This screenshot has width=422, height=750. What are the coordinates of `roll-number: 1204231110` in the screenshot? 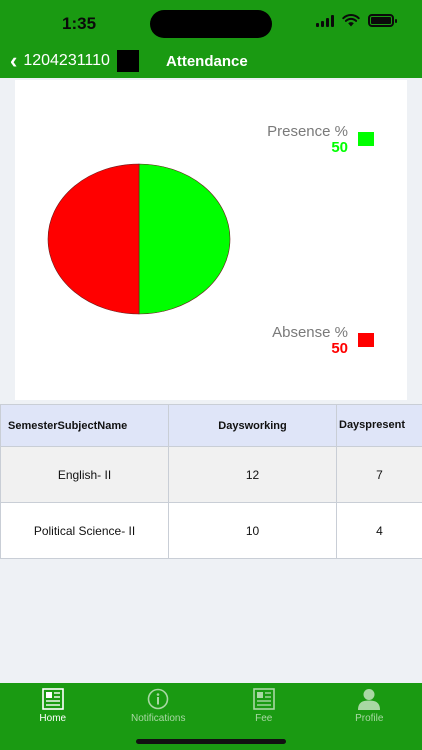 It's located at (66, 60).